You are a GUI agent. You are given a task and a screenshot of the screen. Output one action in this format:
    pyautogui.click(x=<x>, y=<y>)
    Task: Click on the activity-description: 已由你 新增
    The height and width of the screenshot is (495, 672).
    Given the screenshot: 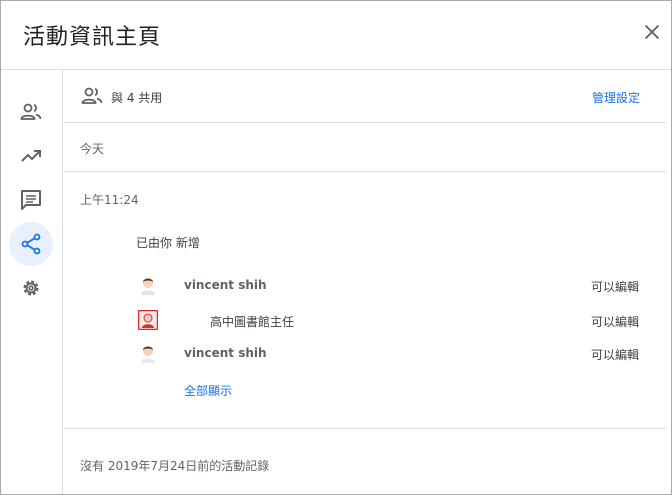 What is the action you would take?
    pyautogui.click(x=168, y=243)
    